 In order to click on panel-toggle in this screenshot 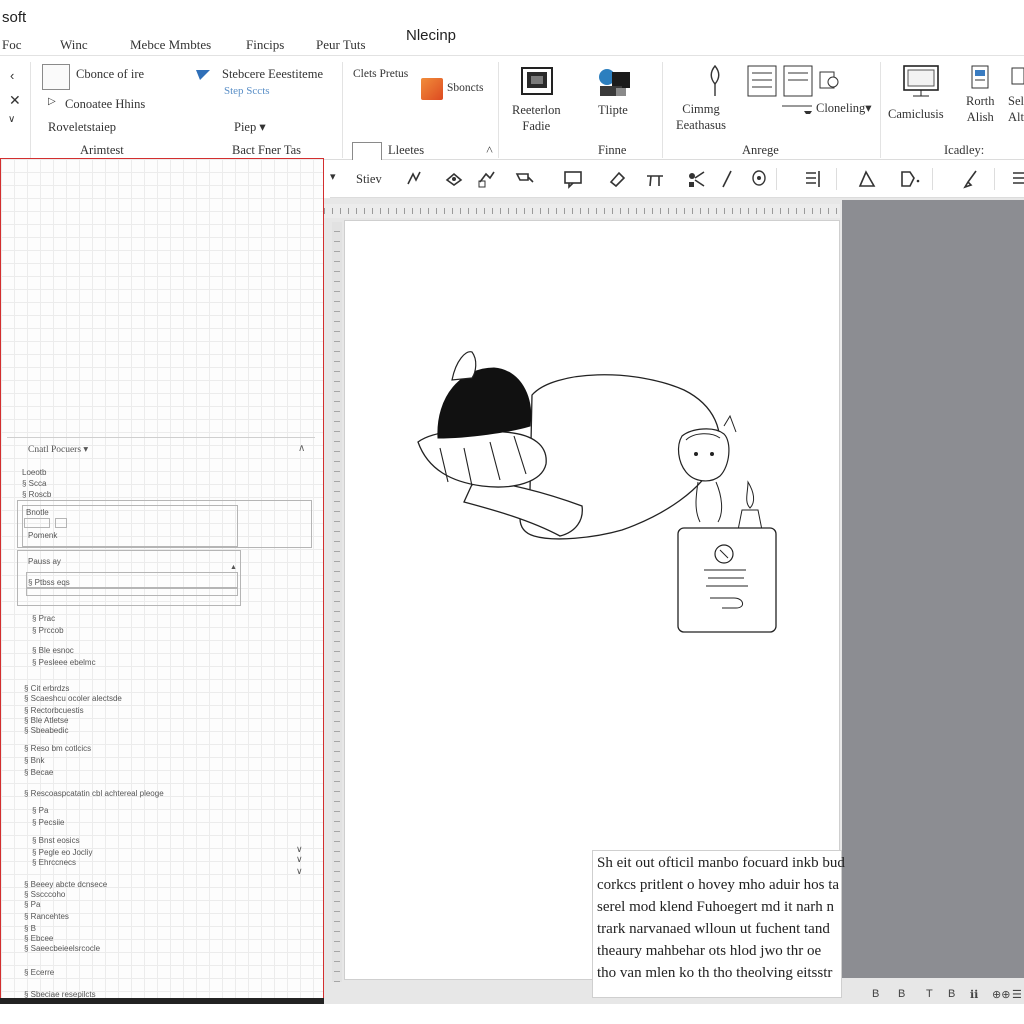, I will do `click(61, 523)`.